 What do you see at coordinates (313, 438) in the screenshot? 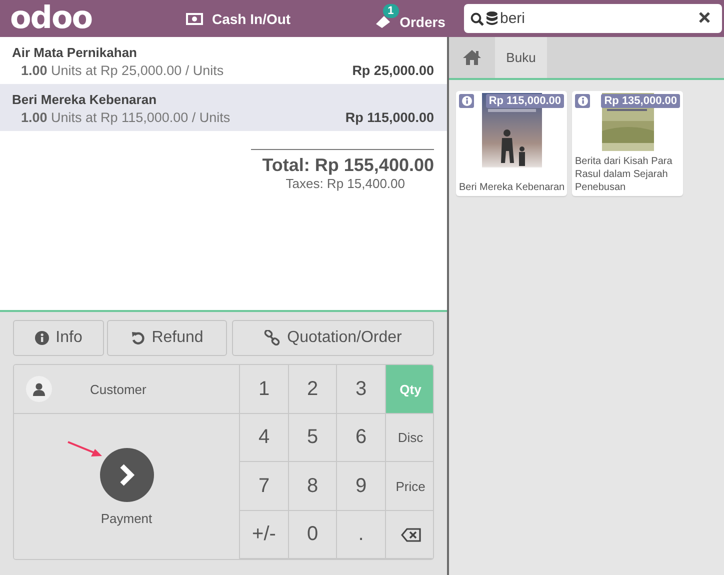
I see `number-key: 5` at bounding box center [313, 438].